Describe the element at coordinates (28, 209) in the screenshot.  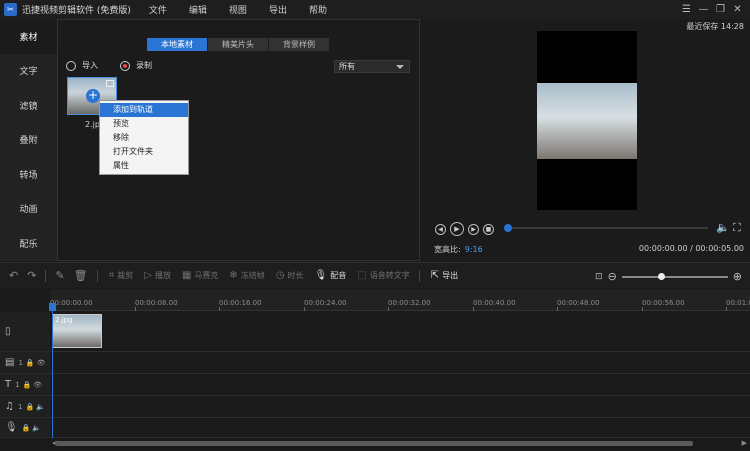
I see `sidebar-item-animation: 动画` at that location.